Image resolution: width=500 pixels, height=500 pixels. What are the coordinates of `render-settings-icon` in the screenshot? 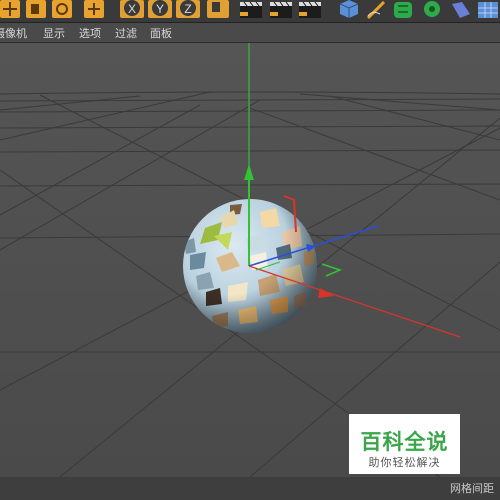 It's located at (310, 9).